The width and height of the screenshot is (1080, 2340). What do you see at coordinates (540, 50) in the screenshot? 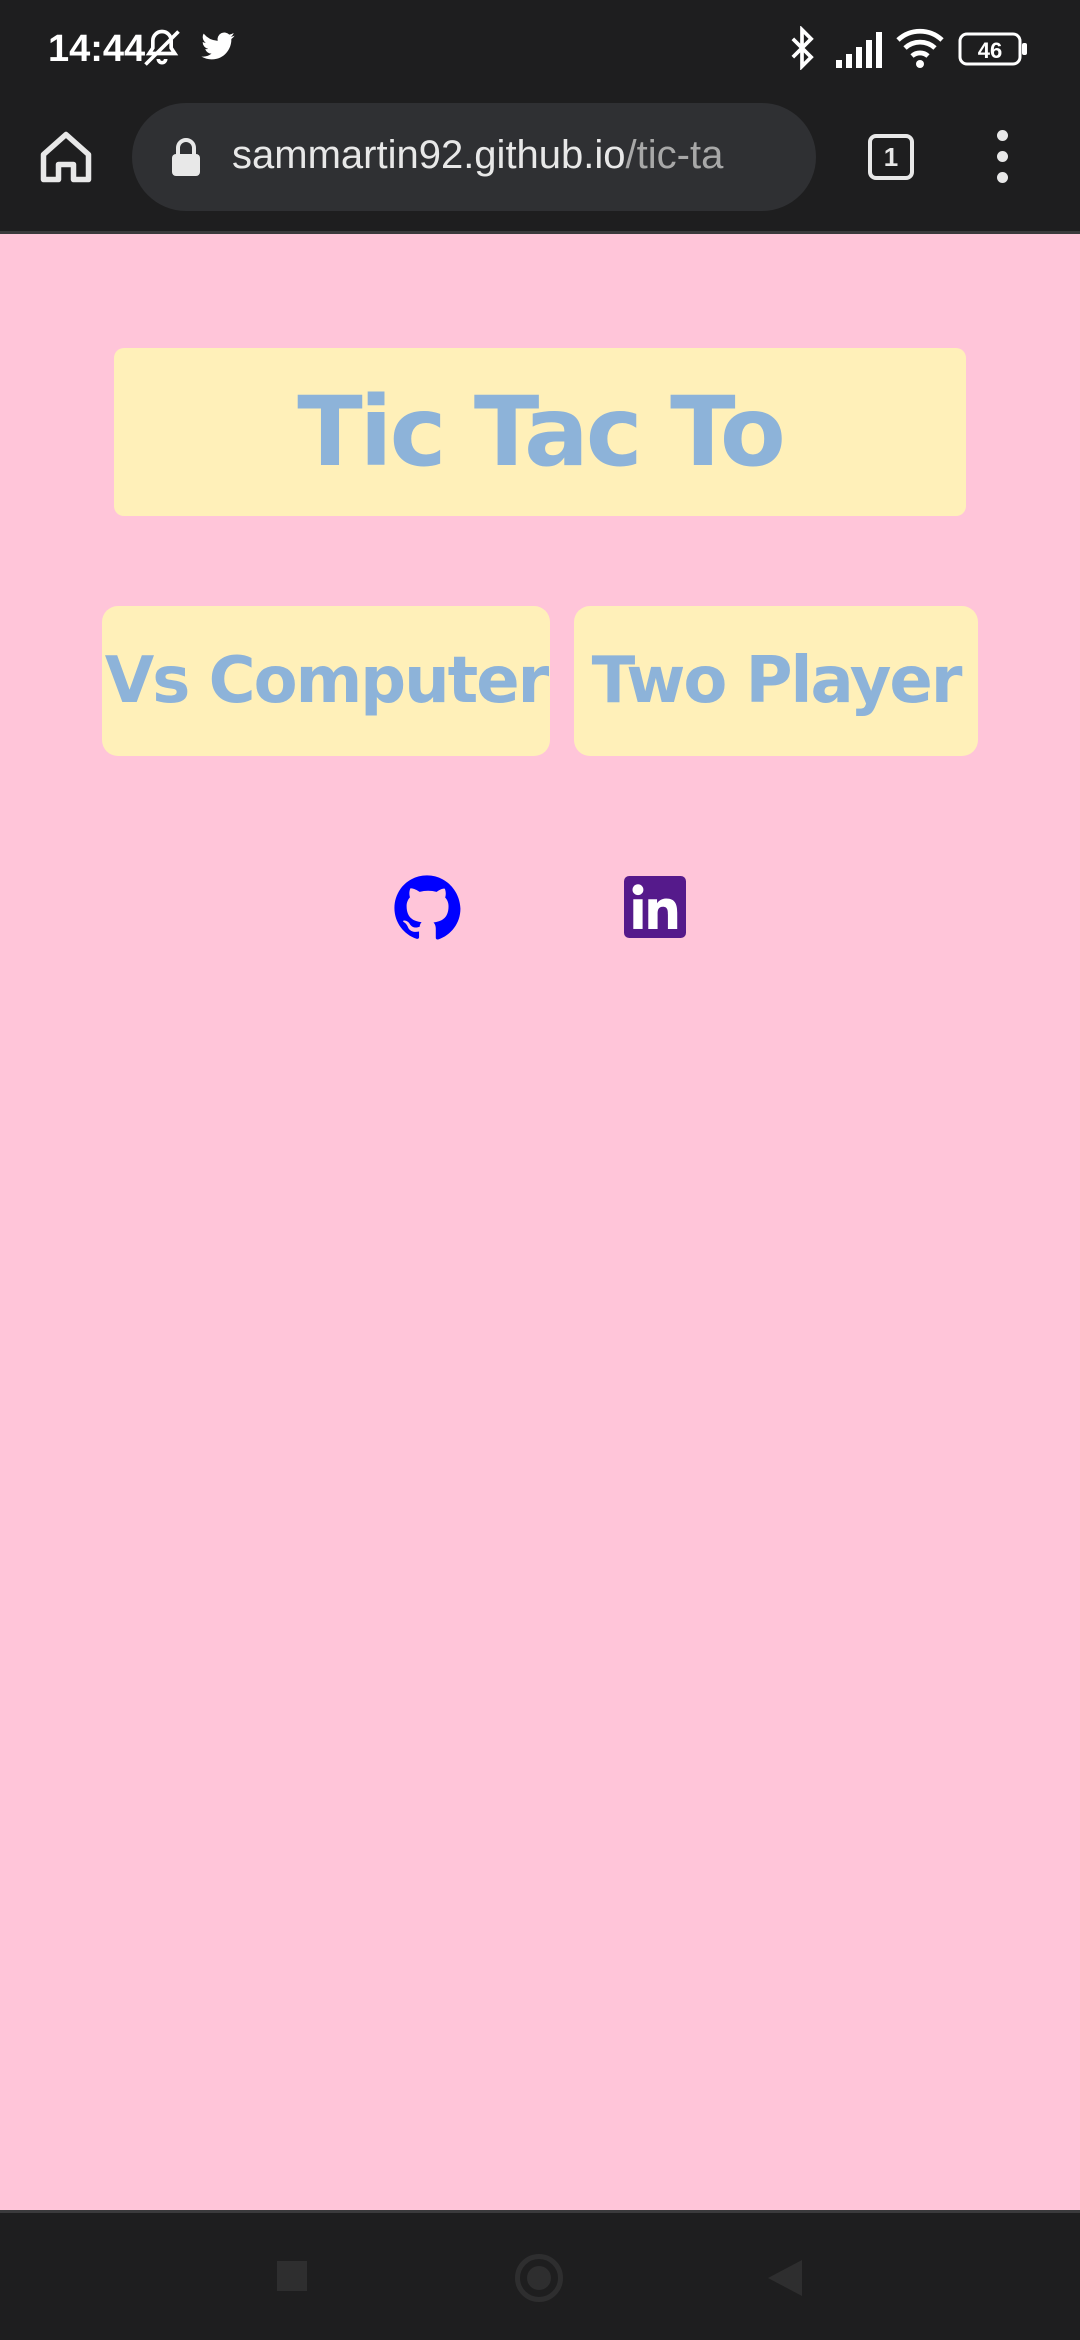
I see `status-bar: 14:44 46` at bounding box center [540, 50].